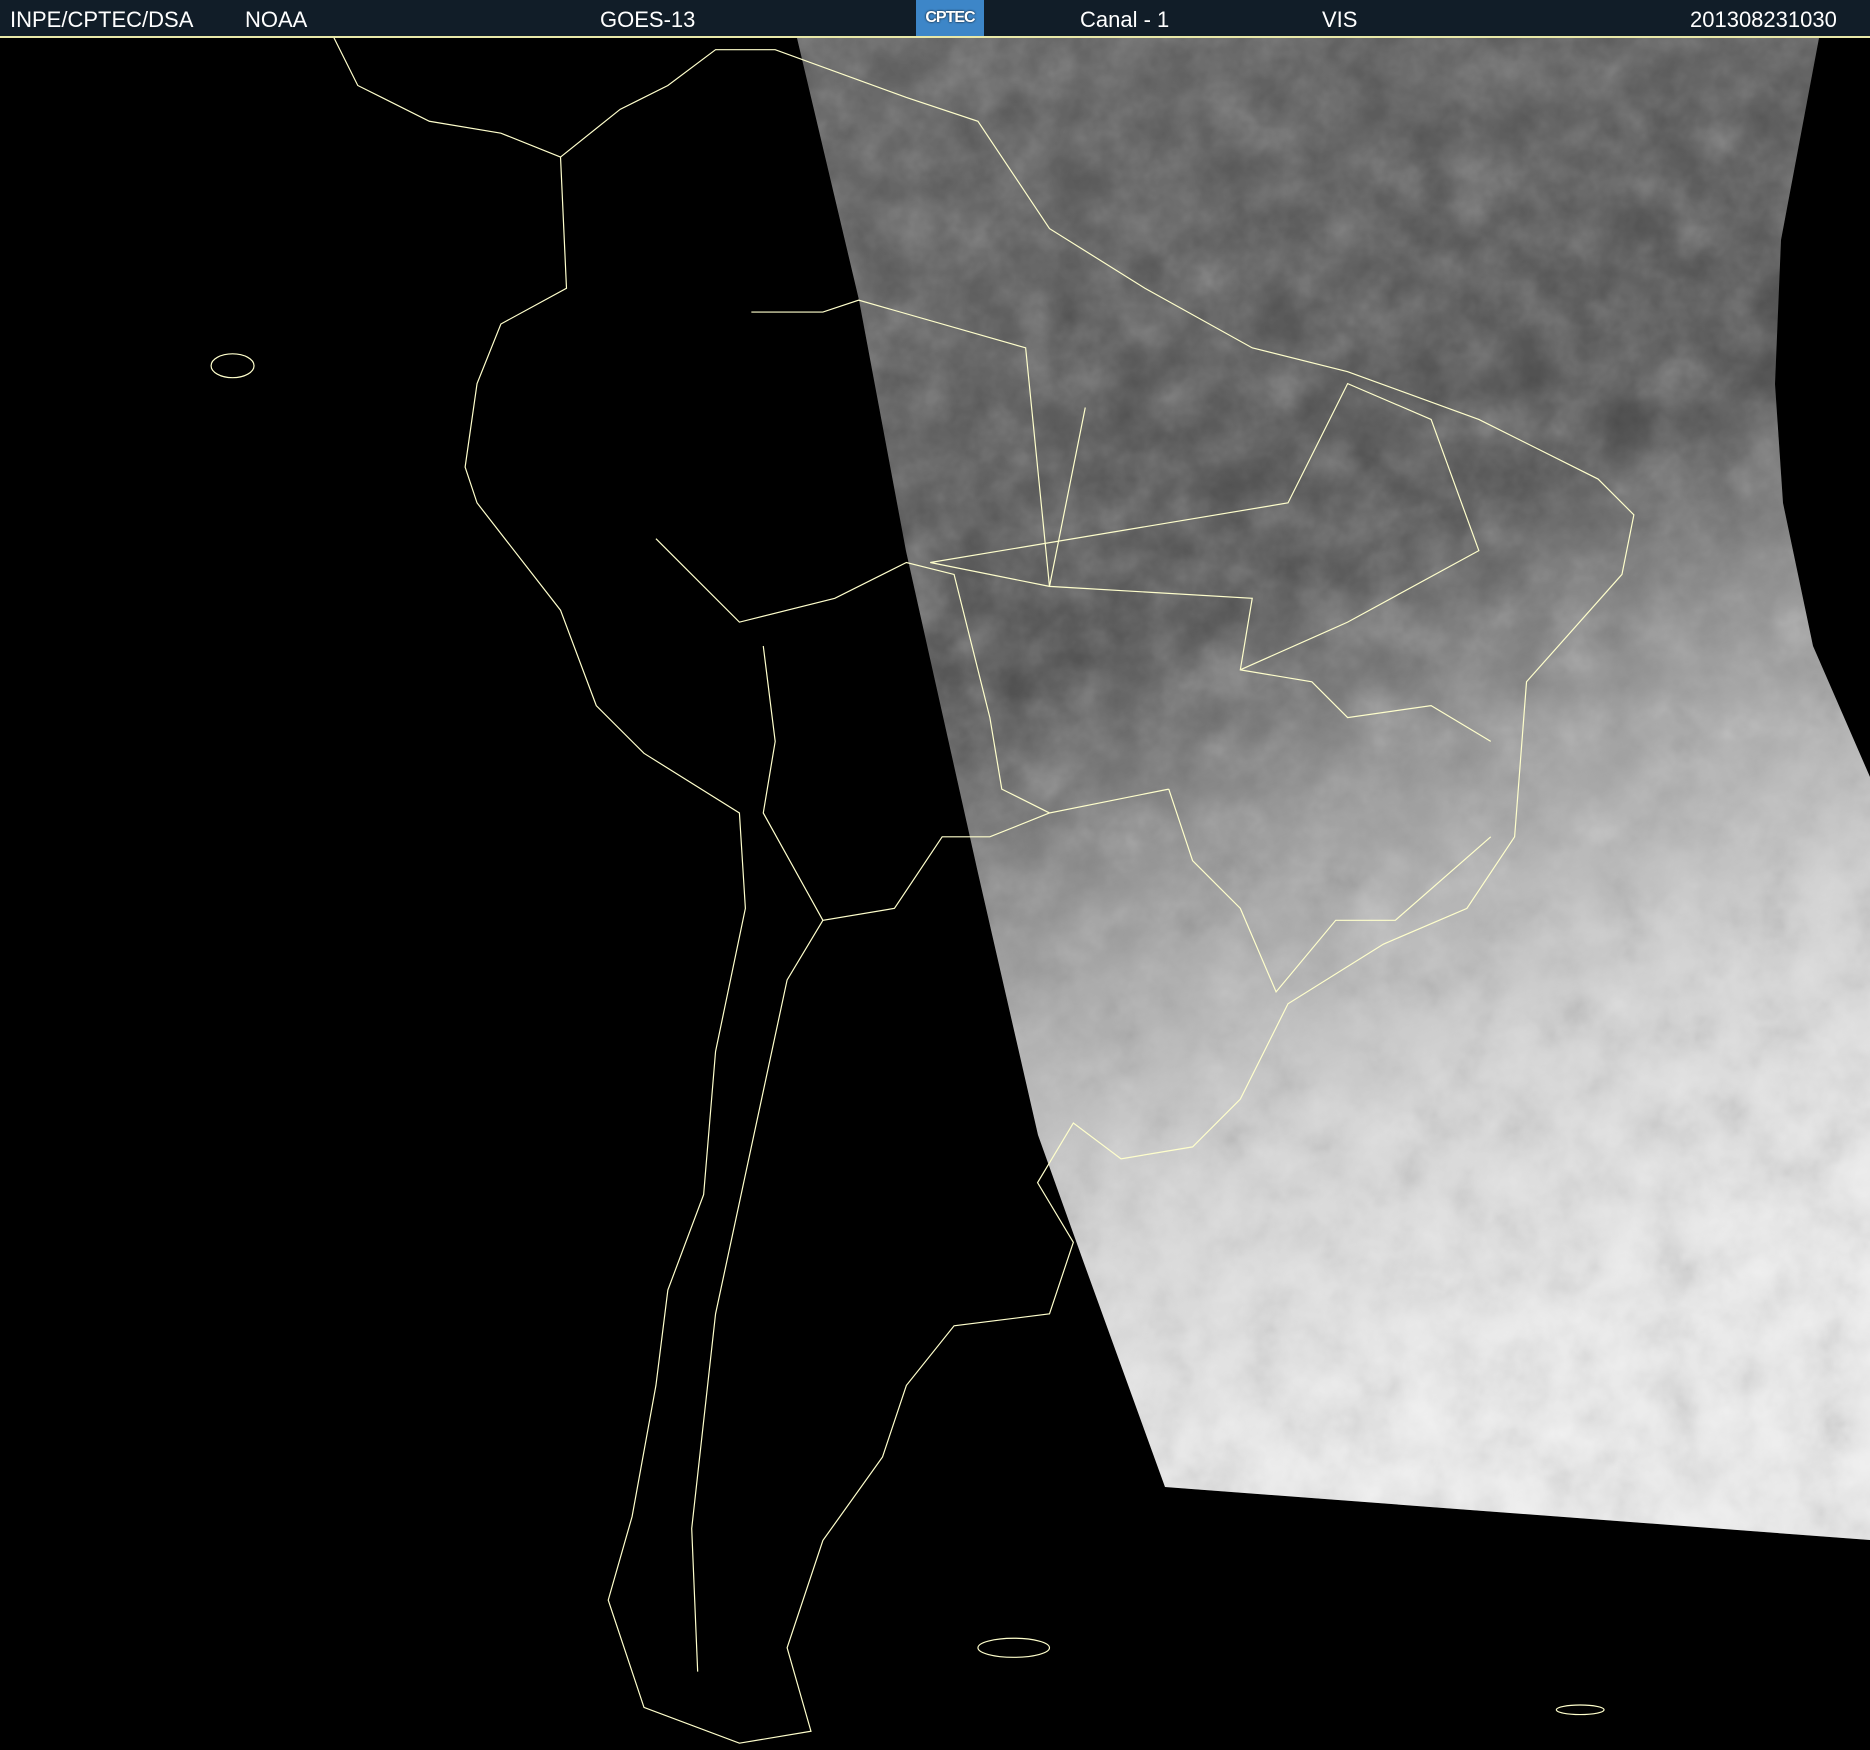  Describe the element at coordinates (1763, 19) in the screenshot. I see `timestamp-label: 201308231030` at that location.